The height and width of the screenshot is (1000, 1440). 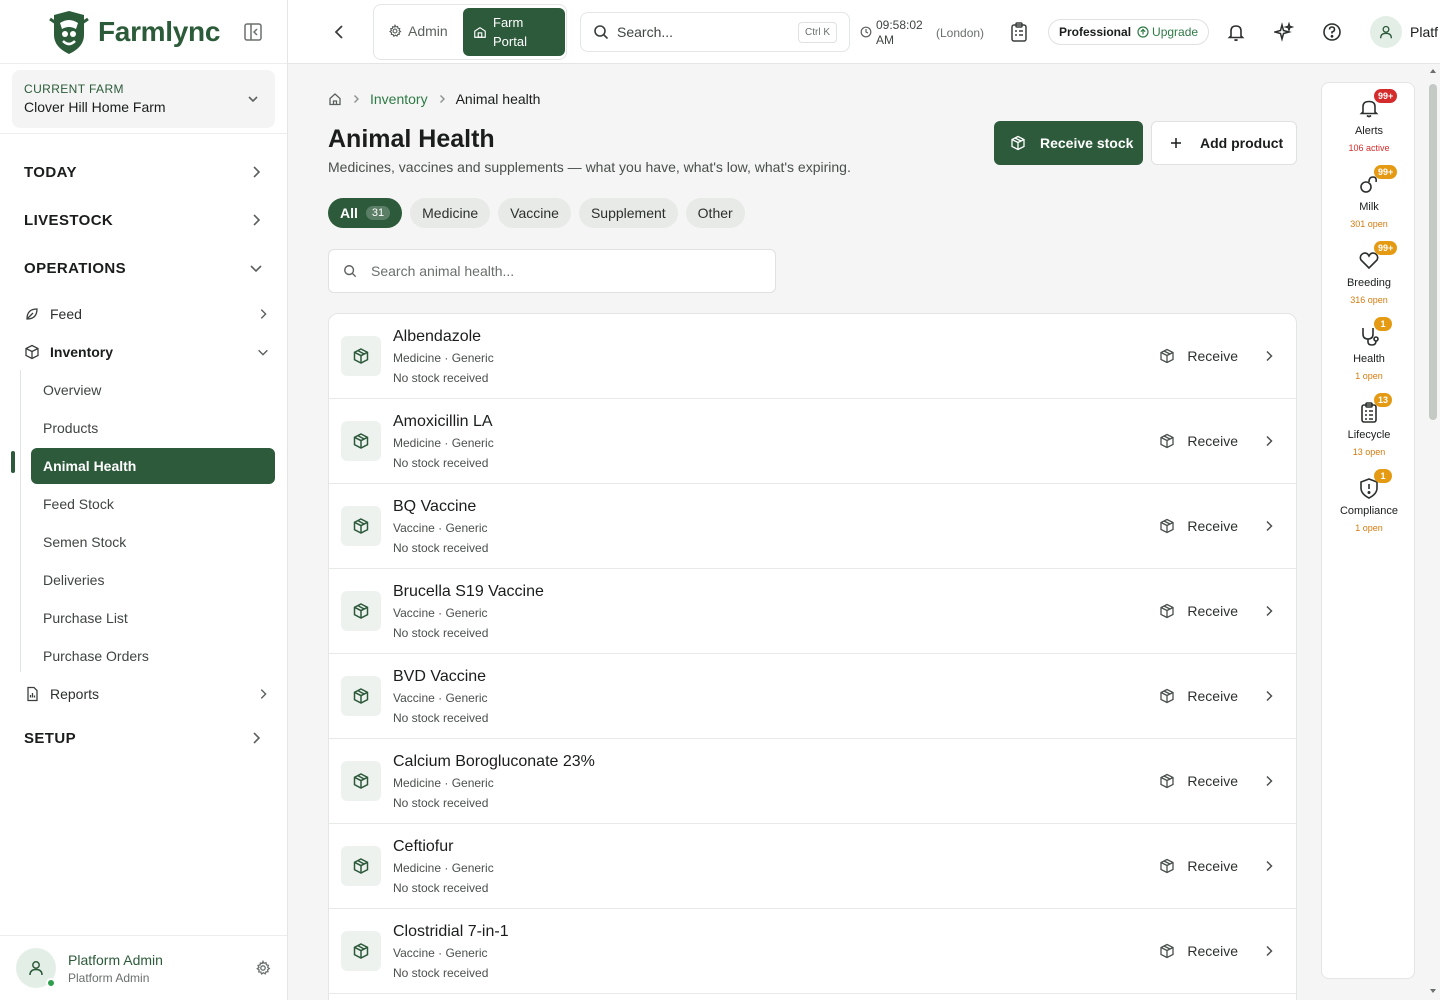 I want to click on category-filters: All 31 Medicine Vaccine Supplement Other, so click(x=536, y=213).